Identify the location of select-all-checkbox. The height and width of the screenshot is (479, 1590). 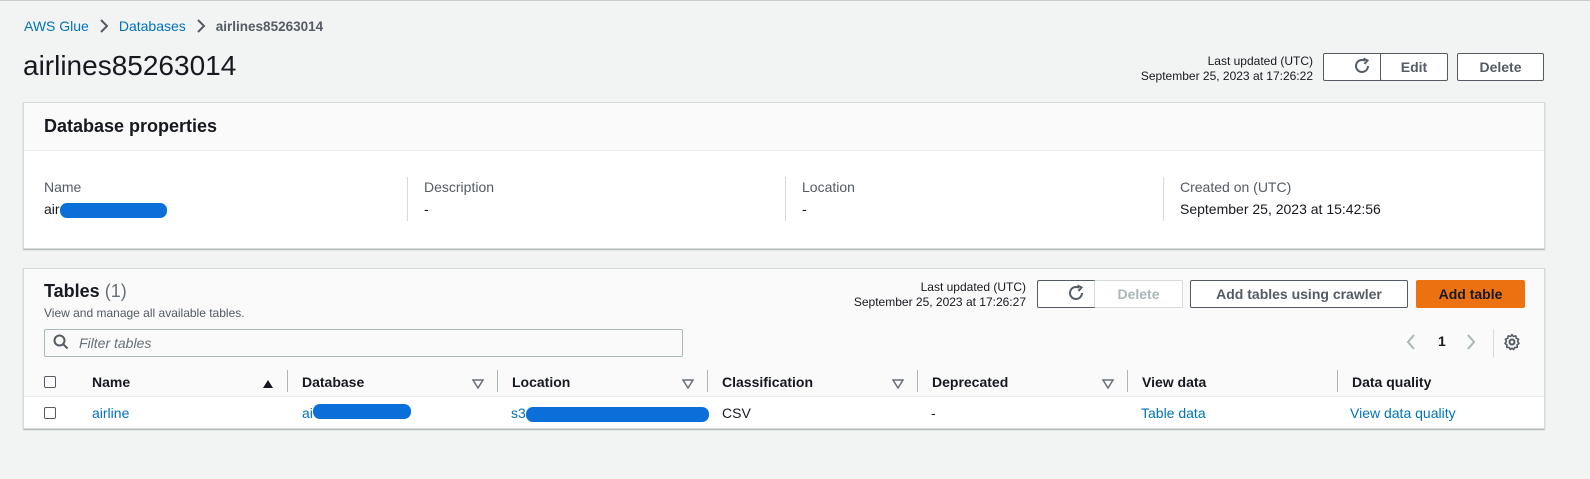
(50, 382).